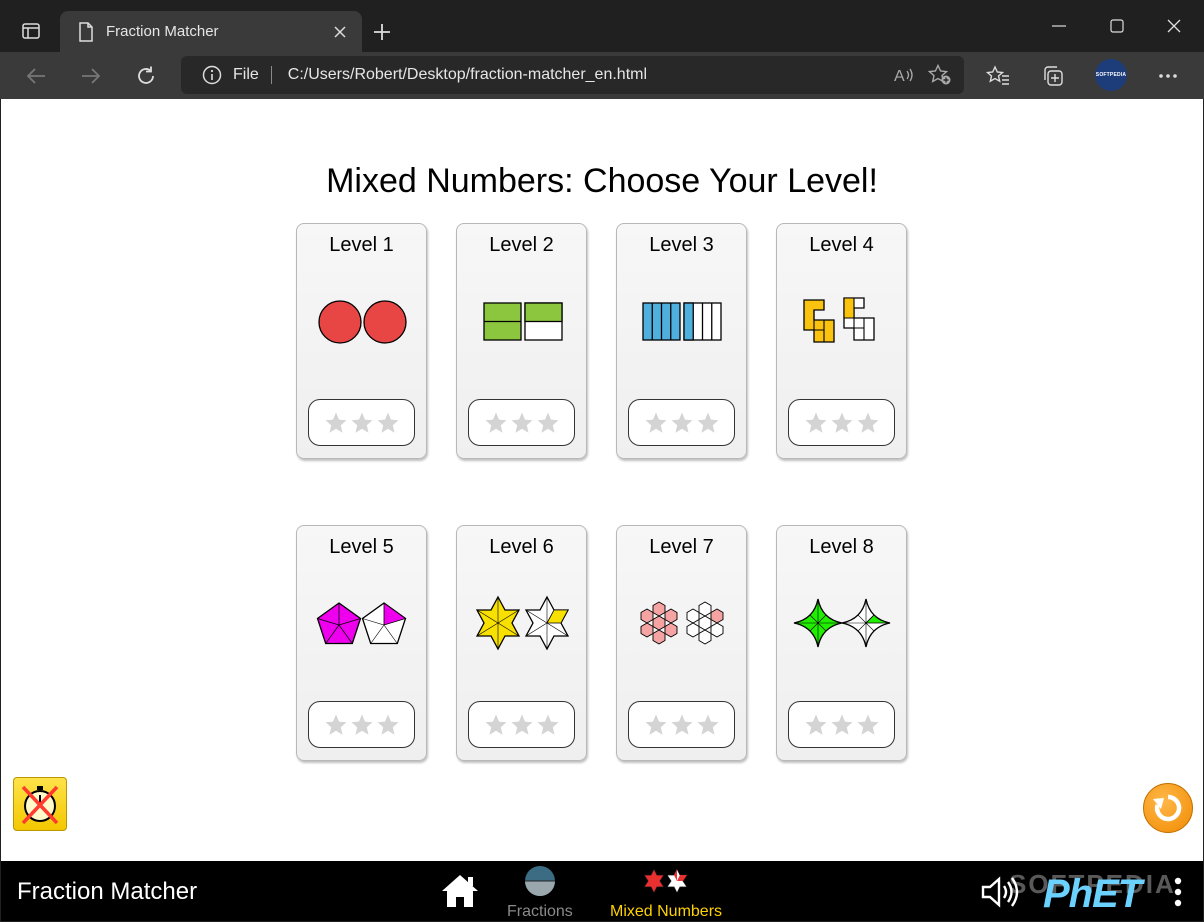 This screenshot has width=1204, height=922. I want to click on home-button, so click(460, 891).